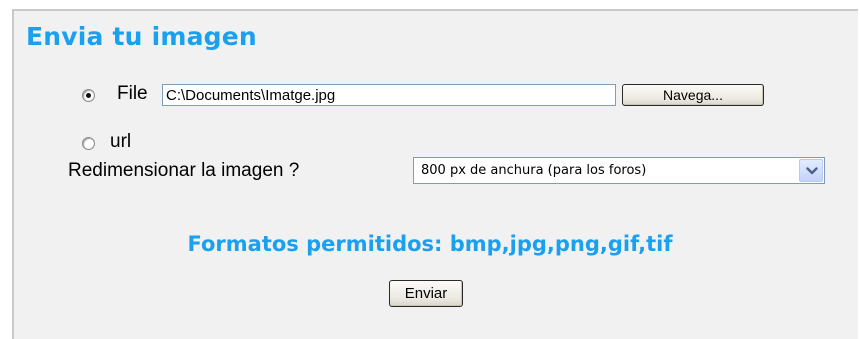 Image resolution: width=860 pixels, height=339 pixels. I want to click on resize-select: 800 px de anchura (para los foros), so click(619, 170).